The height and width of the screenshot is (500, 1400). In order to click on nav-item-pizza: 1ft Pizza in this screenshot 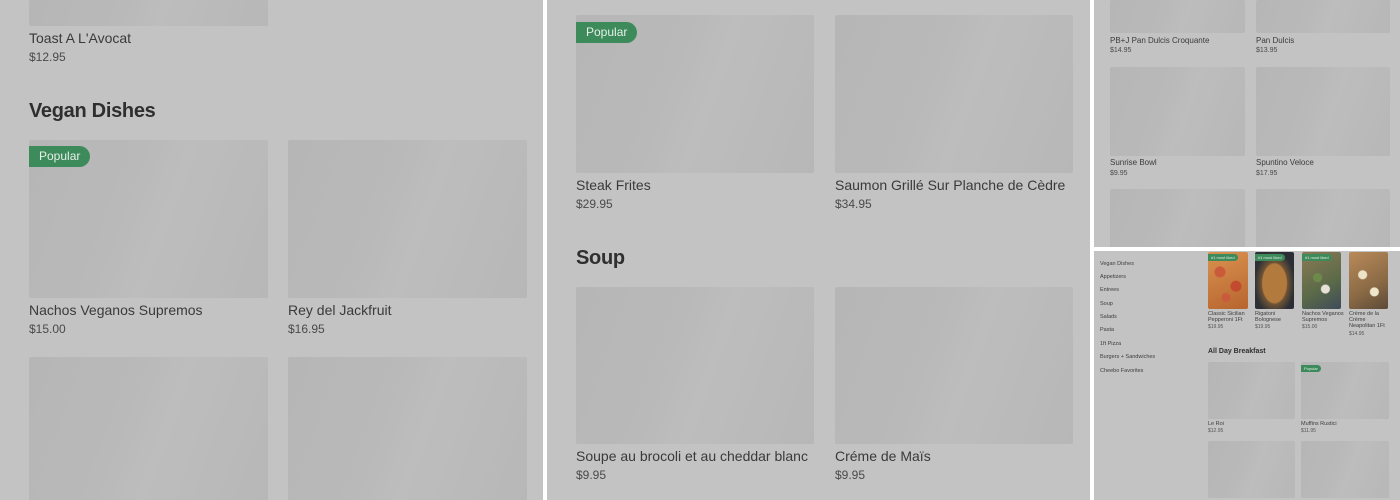, I will do `click(1110, 344)`.